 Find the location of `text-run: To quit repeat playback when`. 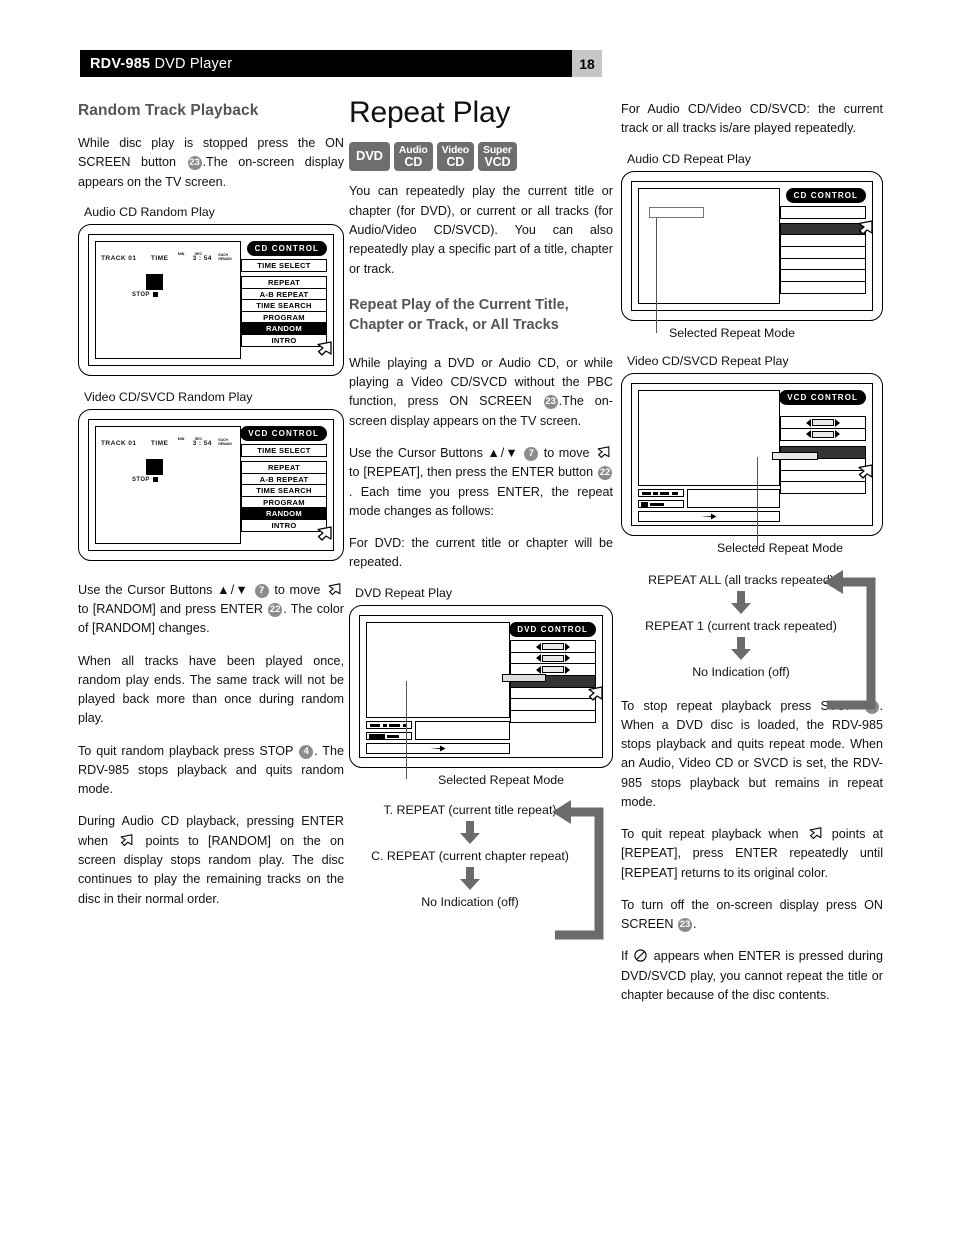

text-run: To quit repeat playback when is located at coordinates (713, 834).